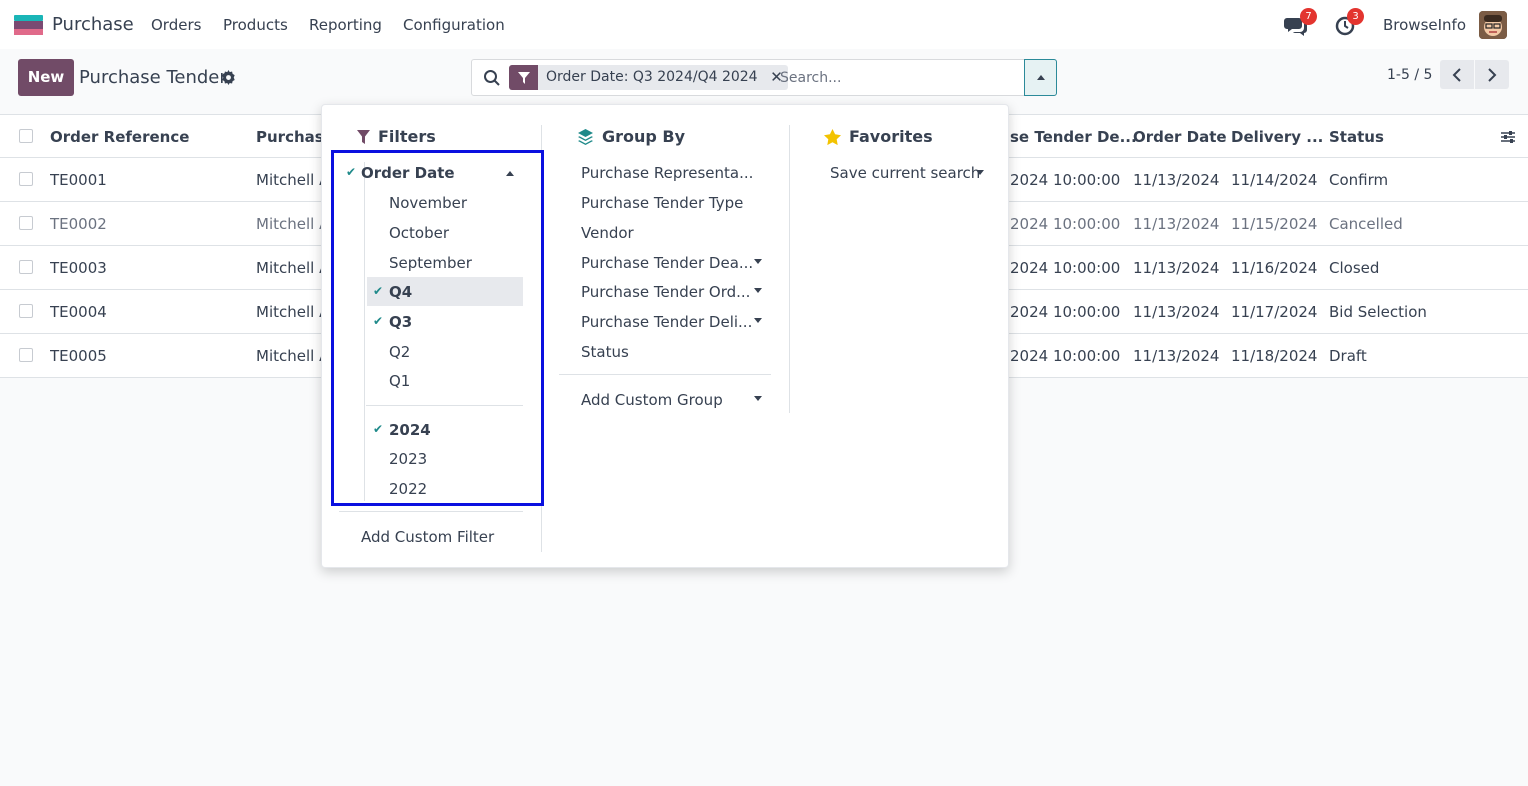  Describe the element at coordinates (1274, 224) in the screenshot. I see `cell-delivery: 11/15/2024` at that location.